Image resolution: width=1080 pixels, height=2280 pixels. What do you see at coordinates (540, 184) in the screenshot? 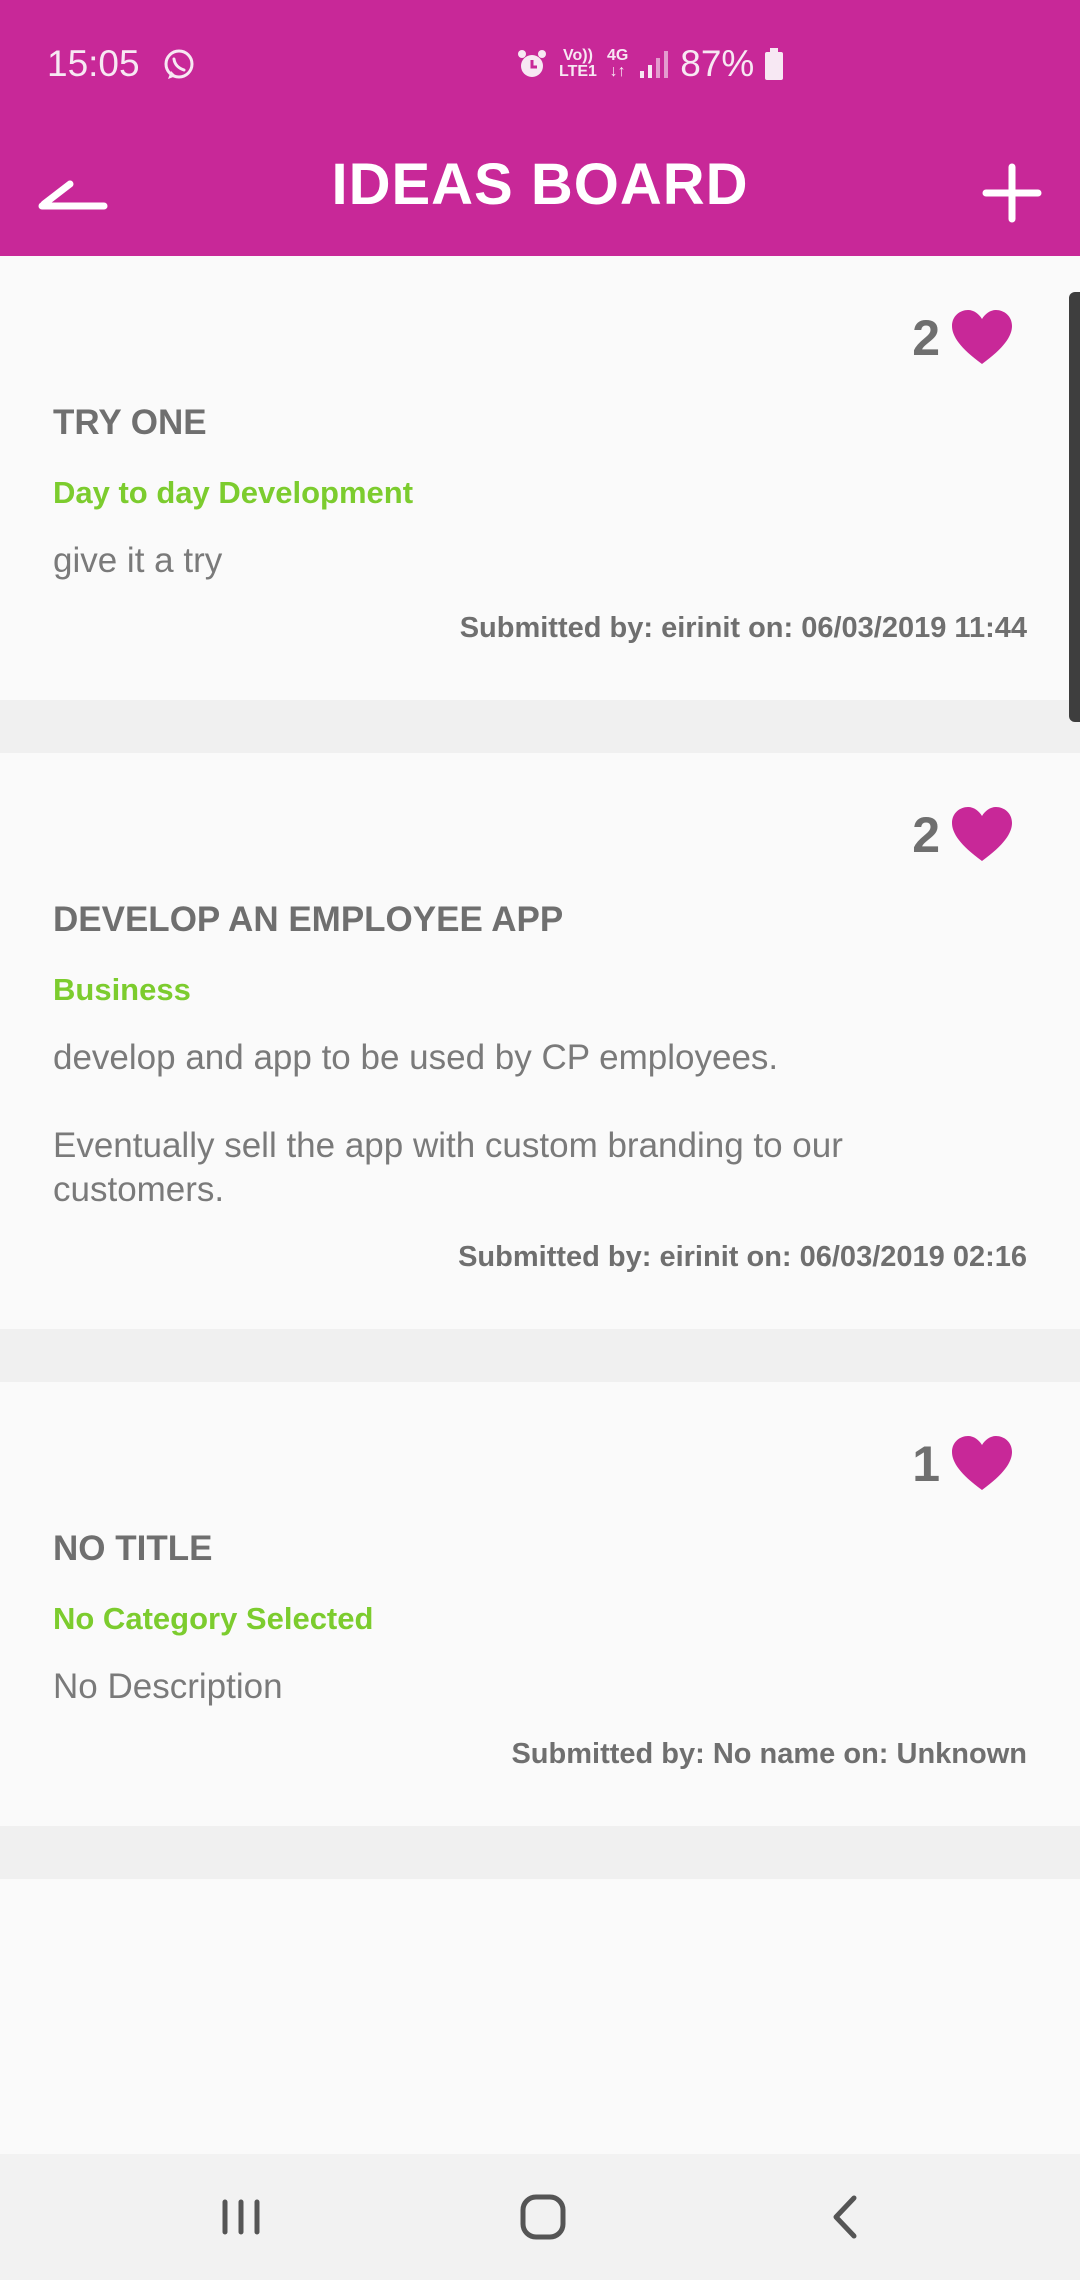
I see `page-title: IDEAS BOARD` at bounding box center [540, 184].